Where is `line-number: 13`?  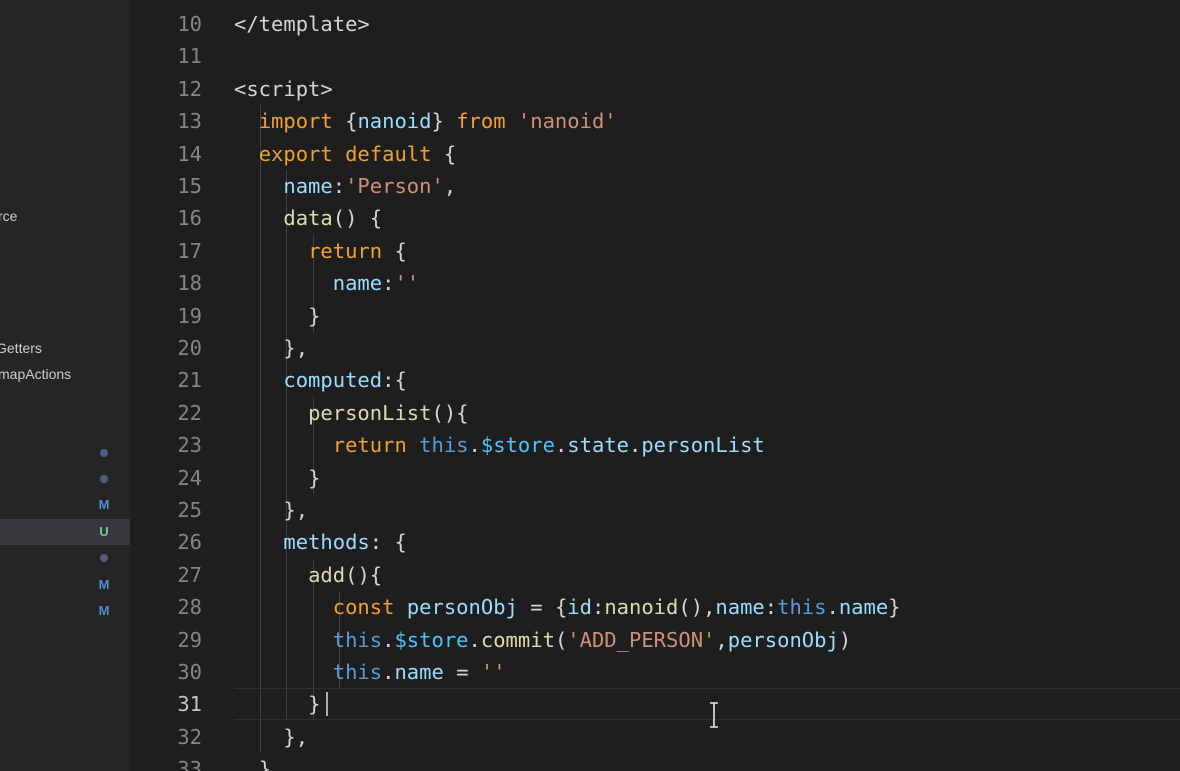 line-number: 13 is located at coordinates (189, 121).